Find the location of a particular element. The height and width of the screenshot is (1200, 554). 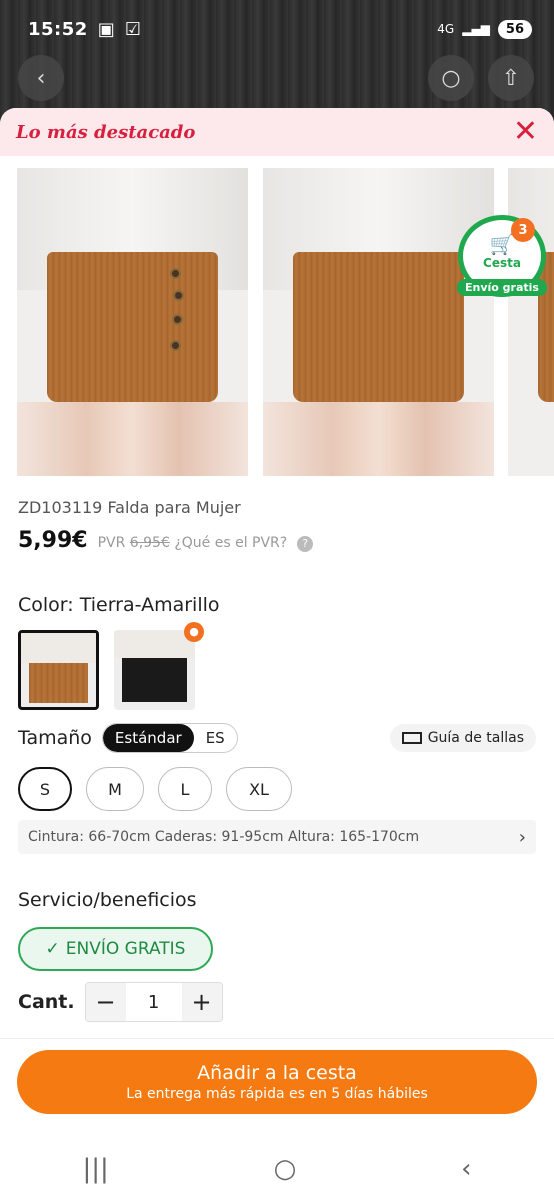

cart-icon: 🛒 is located at coordinates (502, 244).